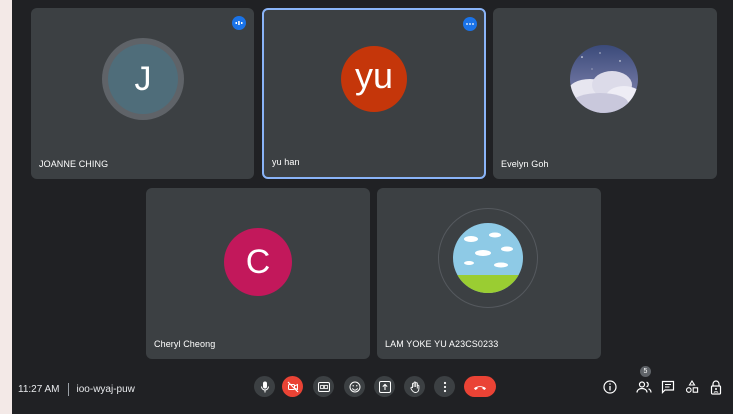  I want to click on people-count-badge: 5, so click(645, 371).